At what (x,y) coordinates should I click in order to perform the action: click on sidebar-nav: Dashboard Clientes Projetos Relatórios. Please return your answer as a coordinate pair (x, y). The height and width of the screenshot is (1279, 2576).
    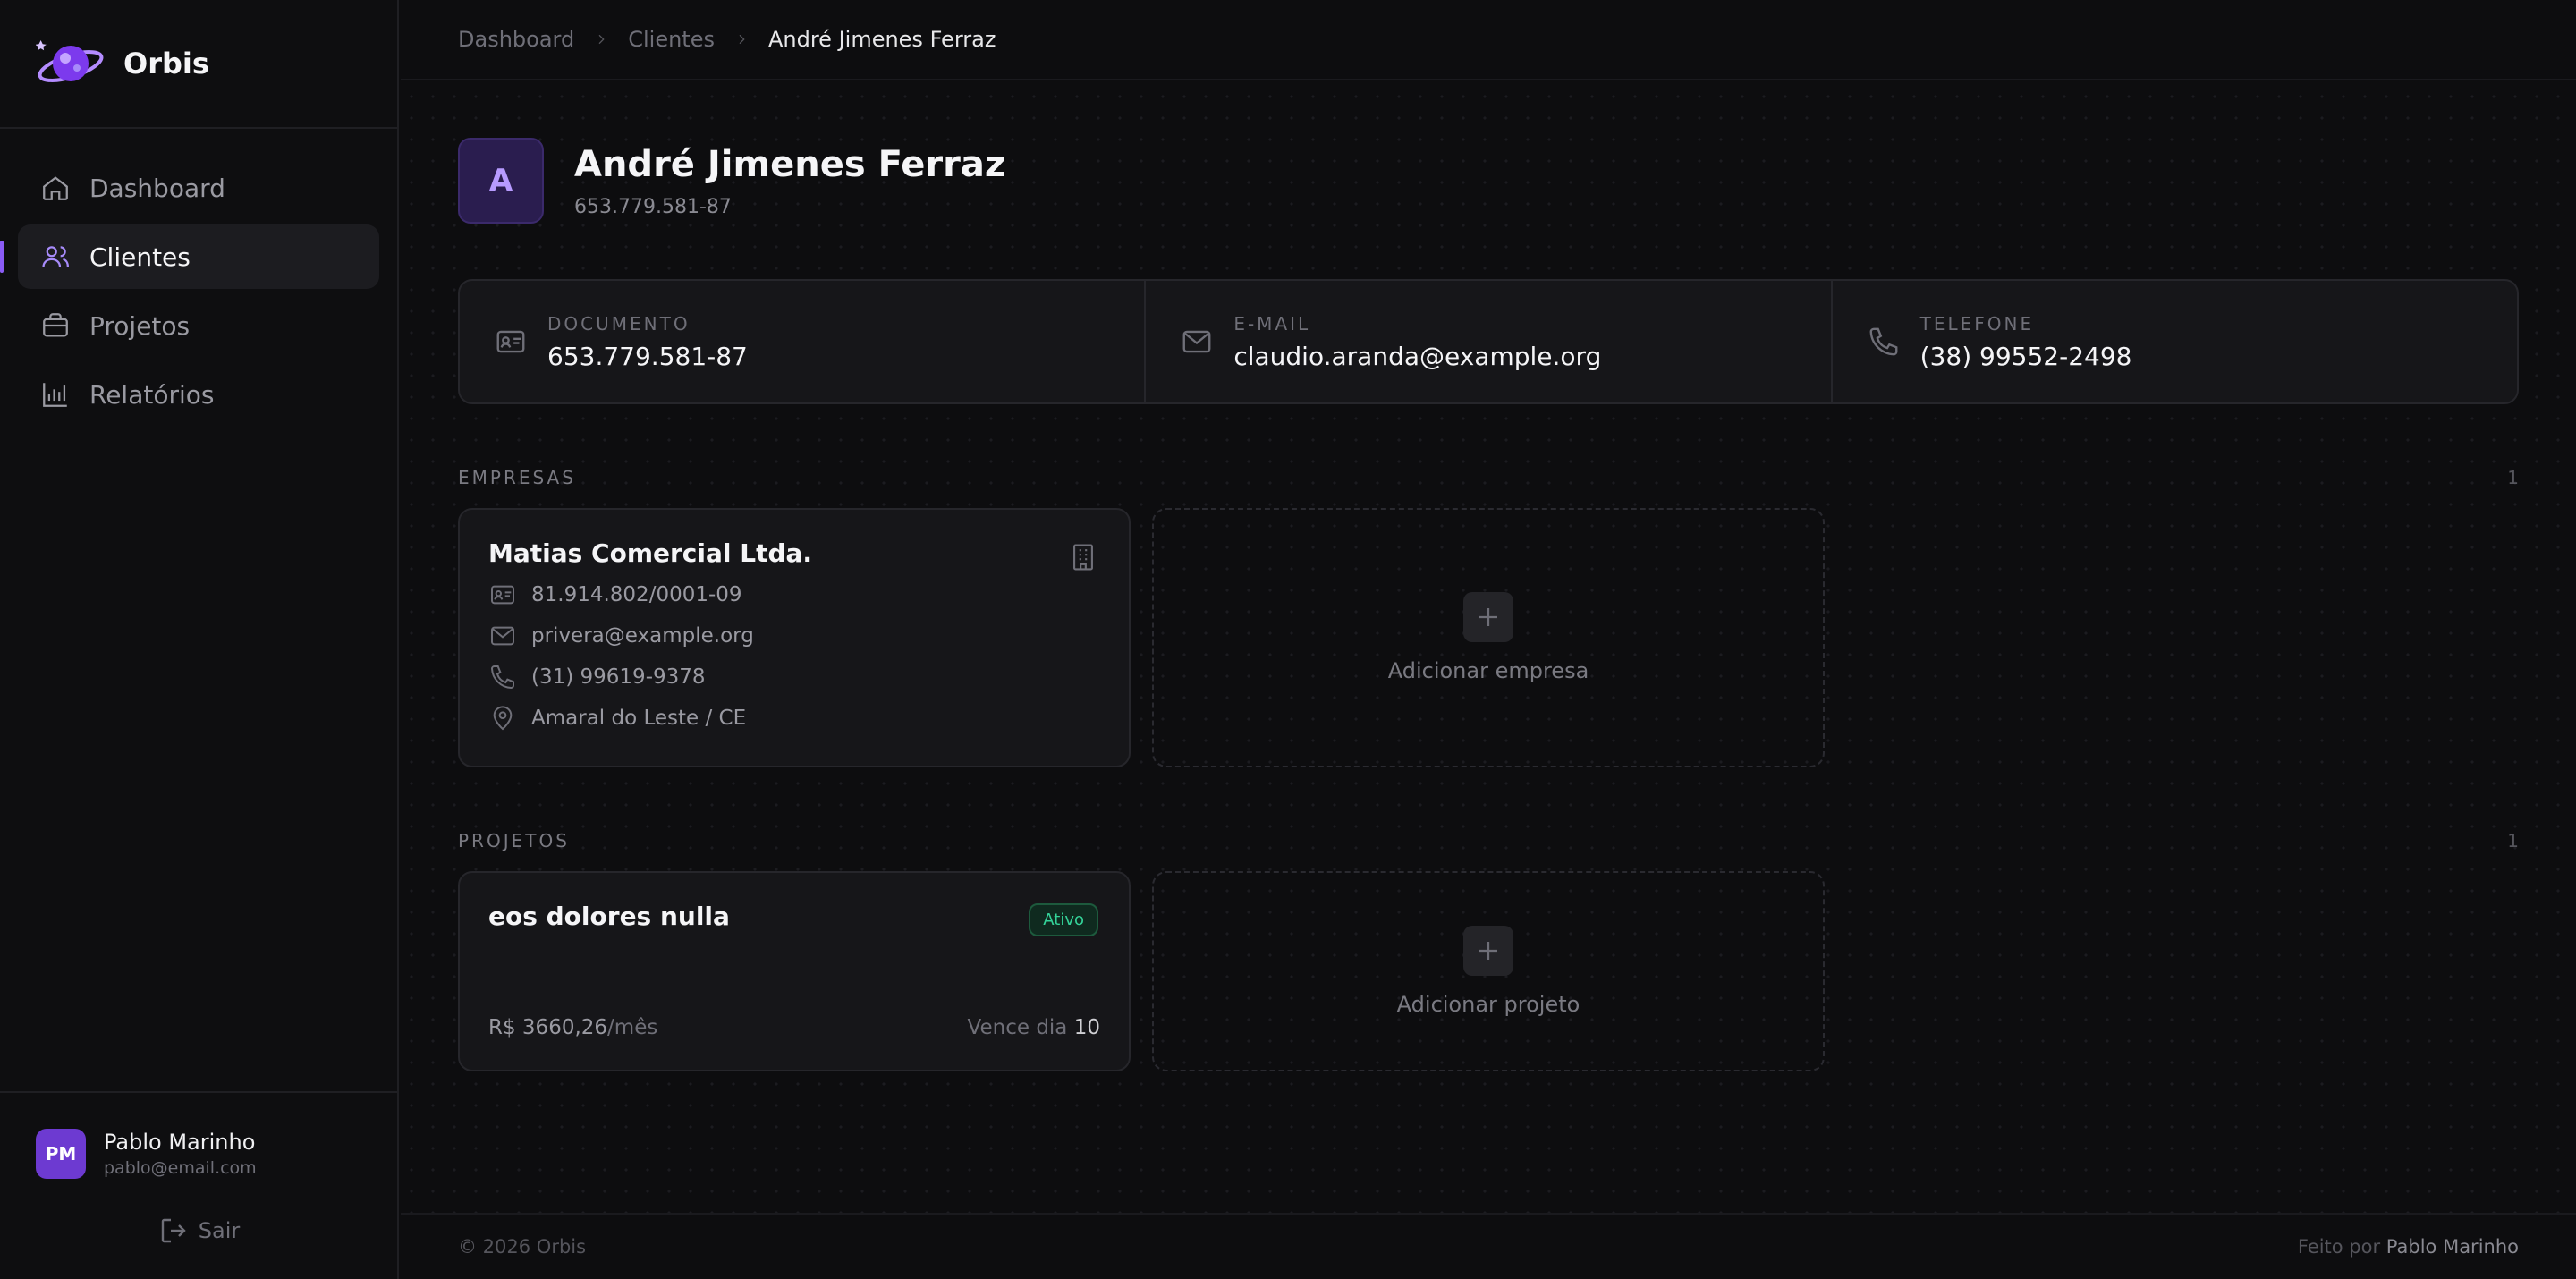
    Looking at the image, I should click on (198, 294).